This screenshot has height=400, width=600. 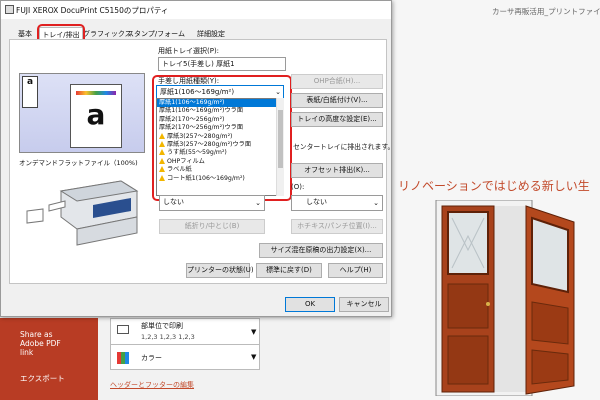 What do you see at coordinates (185, 332) in the screenshot?
I see `collate-option: 部単位で印刷 1,2,3 1,2,3 1,2,3 ▼` at bounding box center [185, 332].